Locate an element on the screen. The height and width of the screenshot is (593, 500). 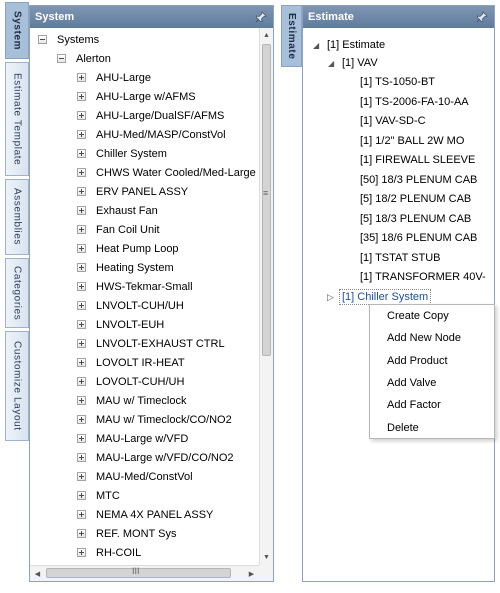
tree-node-system-item: AHU-Large/DualSF/AFMS is located at coordinates (144, 115).